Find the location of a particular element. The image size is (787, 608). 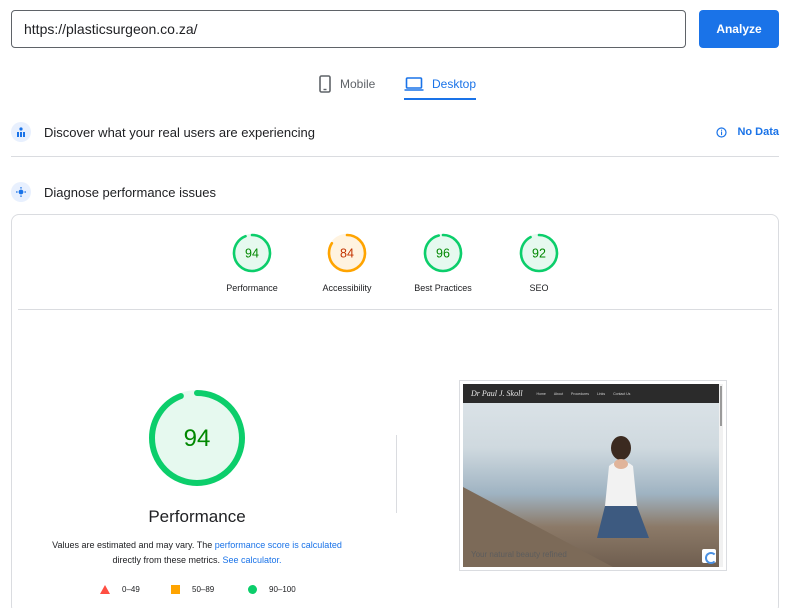

performance-score: 94 is located at coordinates (197, 438).